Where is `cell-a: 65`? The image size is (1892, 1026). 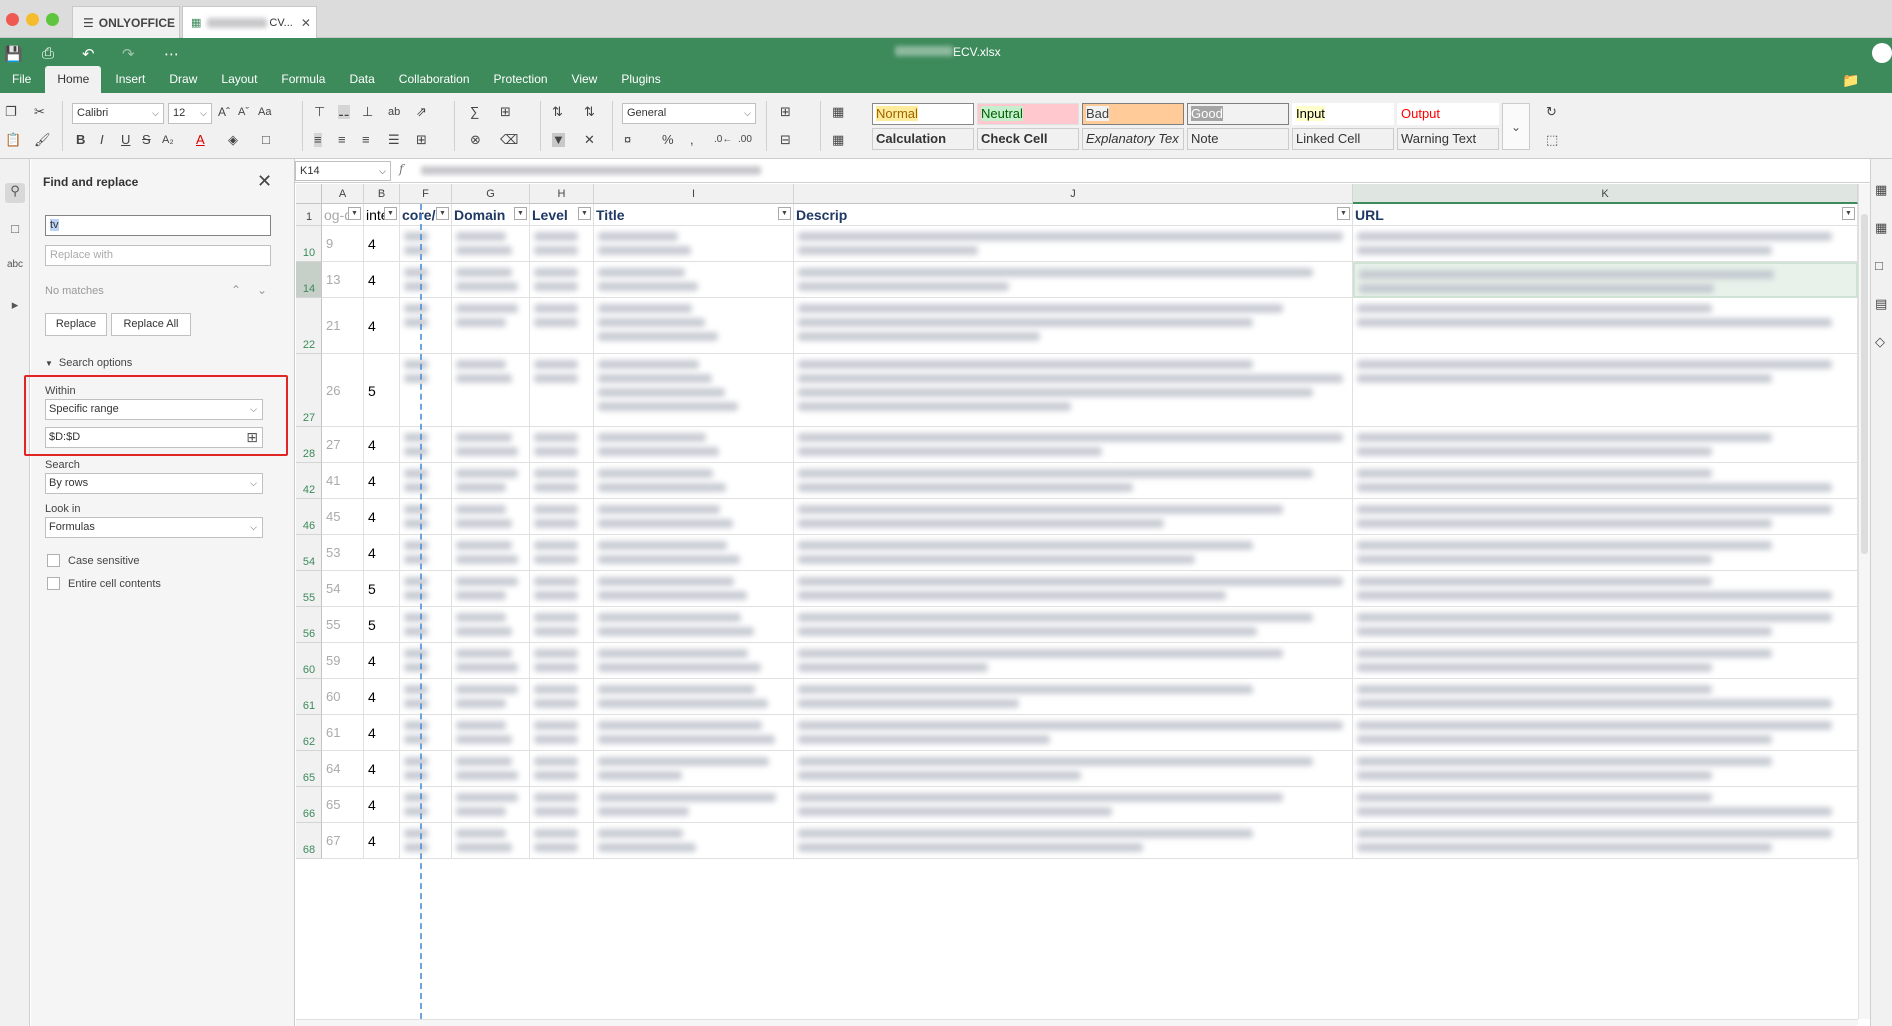
cell-a: 65 is located at coordinates (343, 805).